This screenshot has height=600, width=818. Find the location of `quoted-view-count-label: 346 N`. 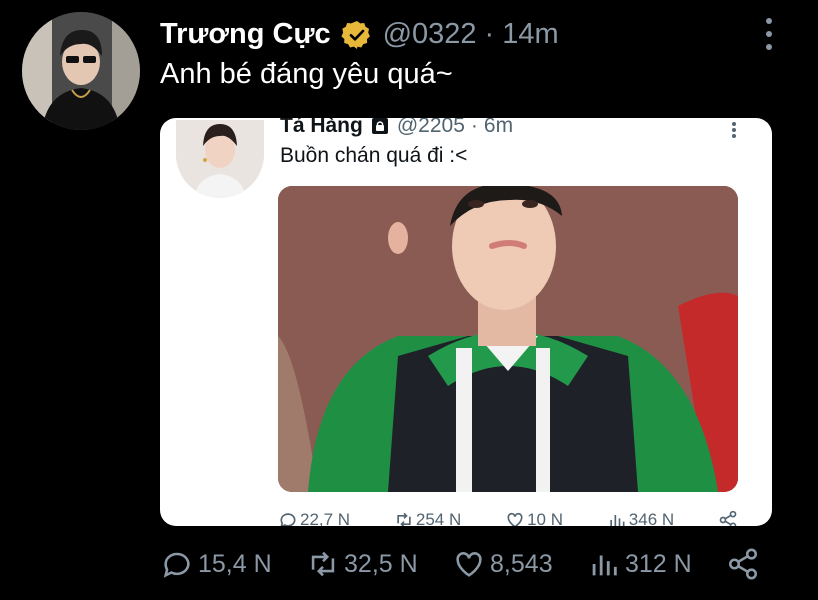

quoted-view-count-label: 346 N is located at coordinates (651, 518).